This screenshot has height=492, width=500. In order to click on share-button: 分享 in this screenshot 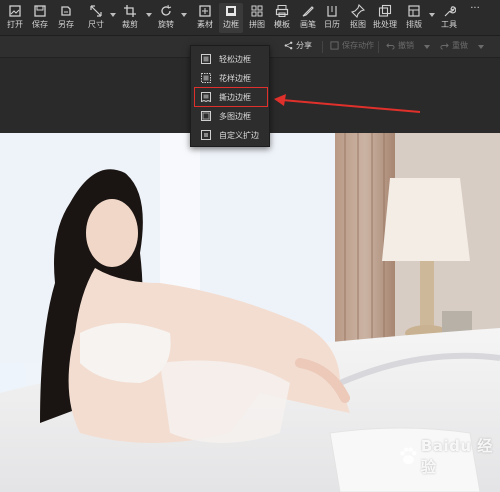, I will do `click(298, 45)`.